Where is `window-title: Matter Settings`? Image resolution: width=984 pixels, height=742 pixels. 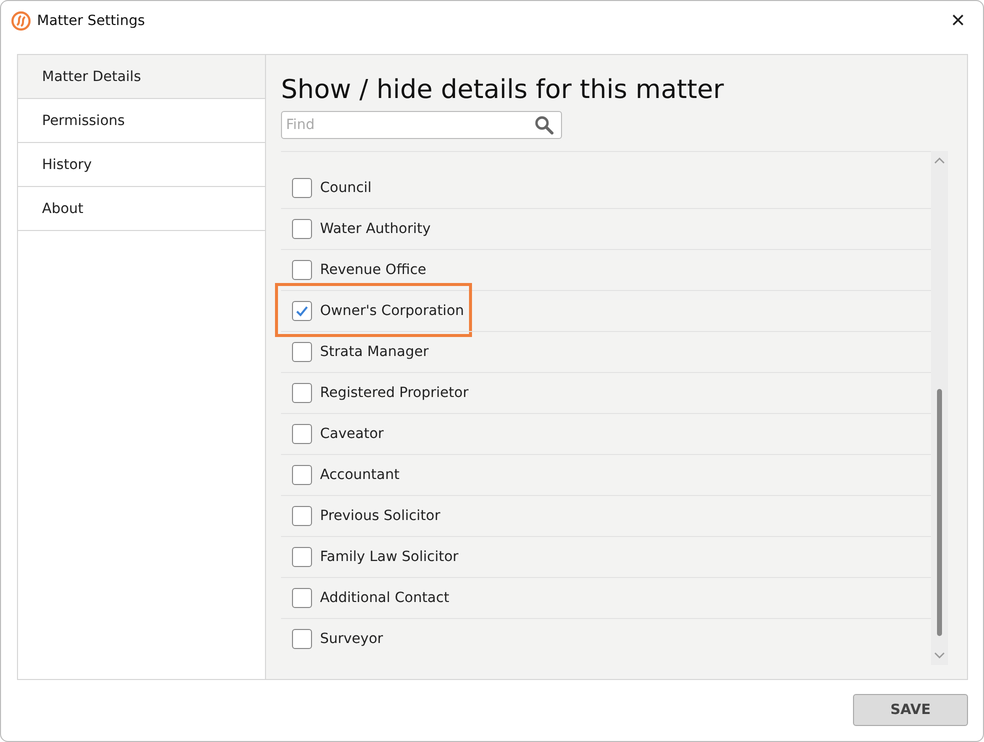
window-title: Matter Settings is located at coordinates (91, 21).